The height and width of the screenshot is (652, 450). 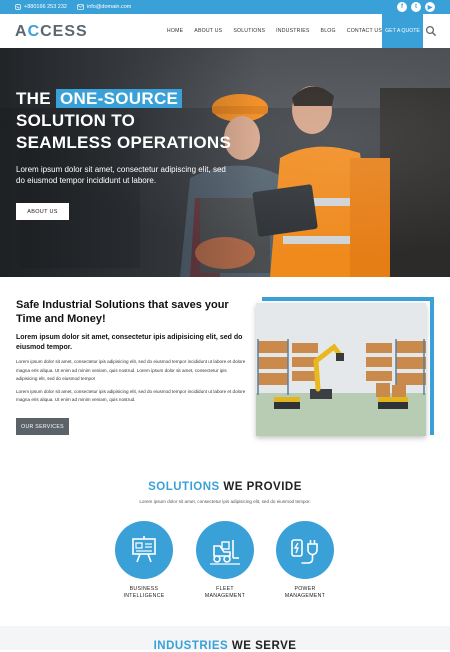 I want to click on solution-card-business-intelligence: BUSINESS INTELLIGENCE, so click(x=144, y=560).